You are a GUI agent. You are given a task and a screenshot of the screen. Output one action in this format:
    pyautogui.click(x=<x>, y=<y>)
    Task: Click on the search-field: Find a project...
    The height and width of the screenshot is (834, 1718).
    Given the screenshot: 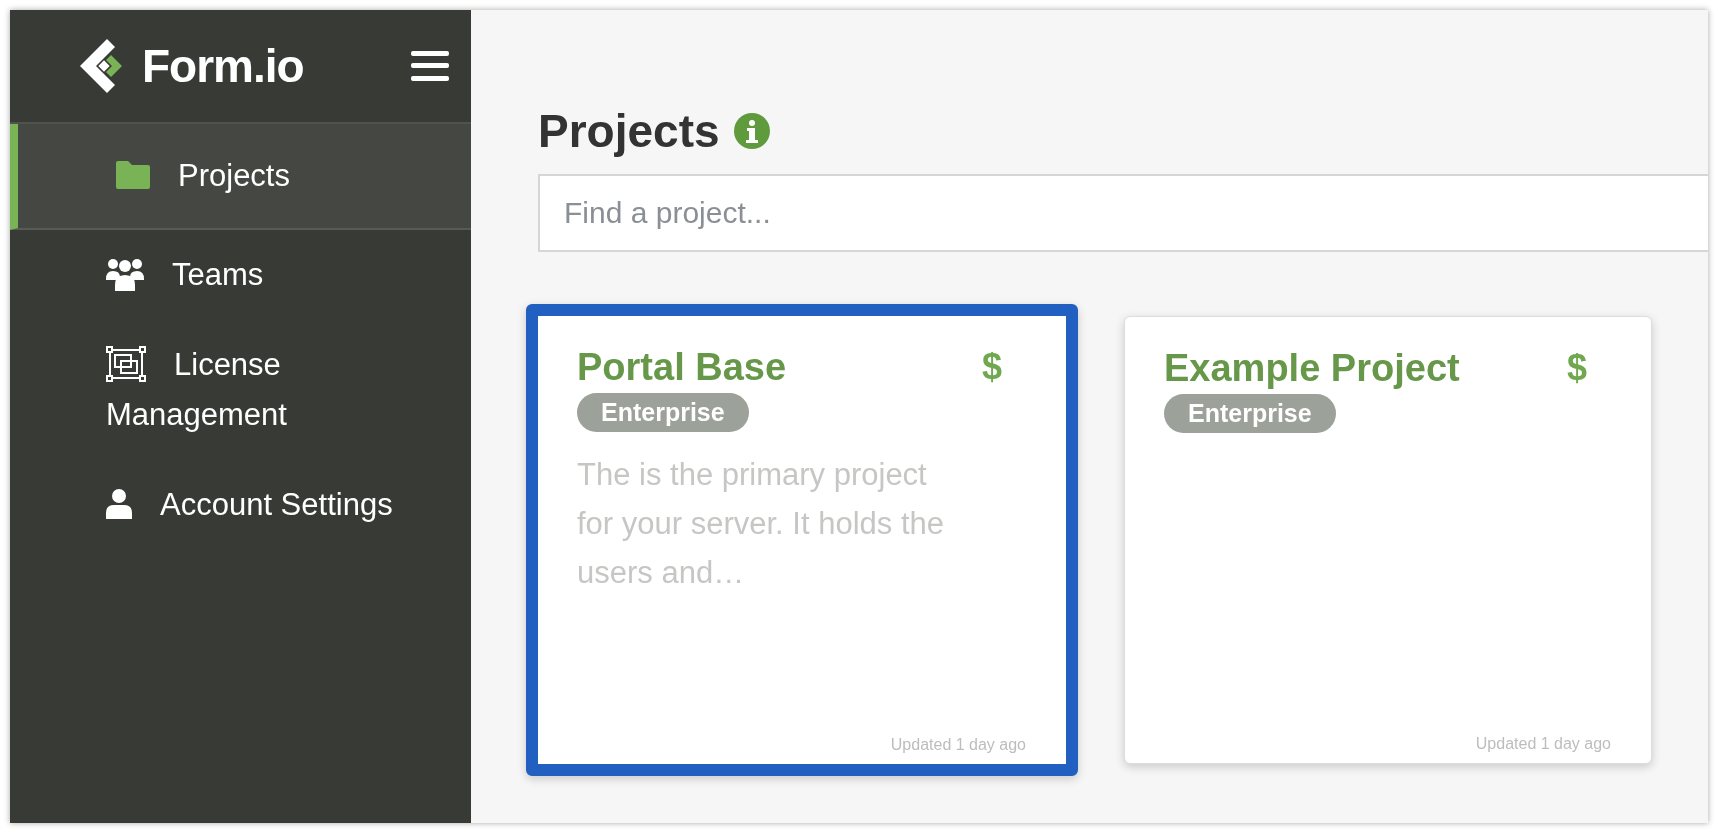 What is the action you would take?
    pyautogui.click(x=1123, y=213)
    